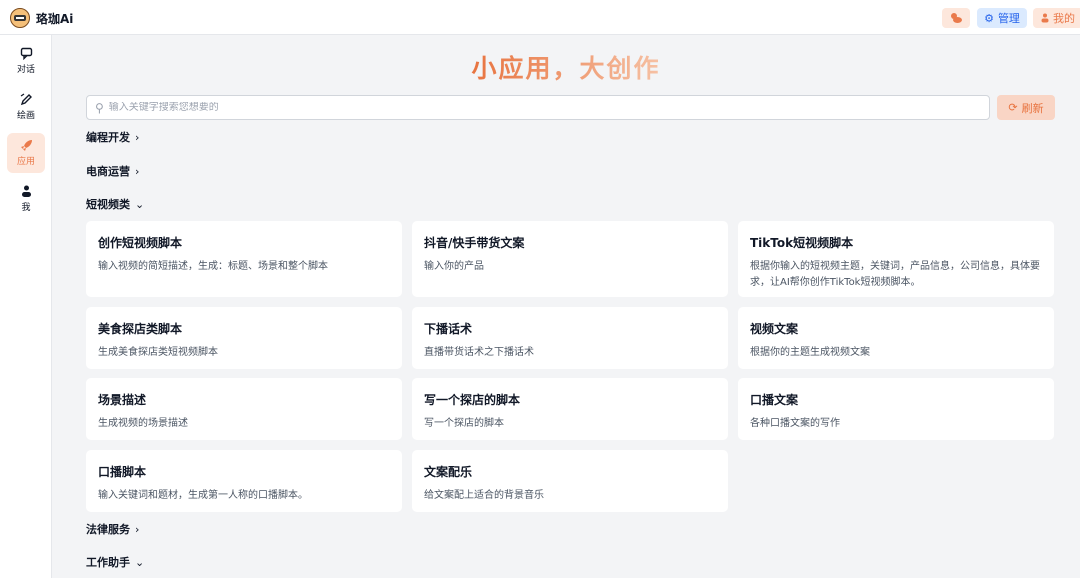 The width and height of the screenshot is (1080, 578). What do you see at coordinates (472, 400) in the screenshot?
I see `card-title: 写一个探店的脚本` at bounding box center [472, 400].